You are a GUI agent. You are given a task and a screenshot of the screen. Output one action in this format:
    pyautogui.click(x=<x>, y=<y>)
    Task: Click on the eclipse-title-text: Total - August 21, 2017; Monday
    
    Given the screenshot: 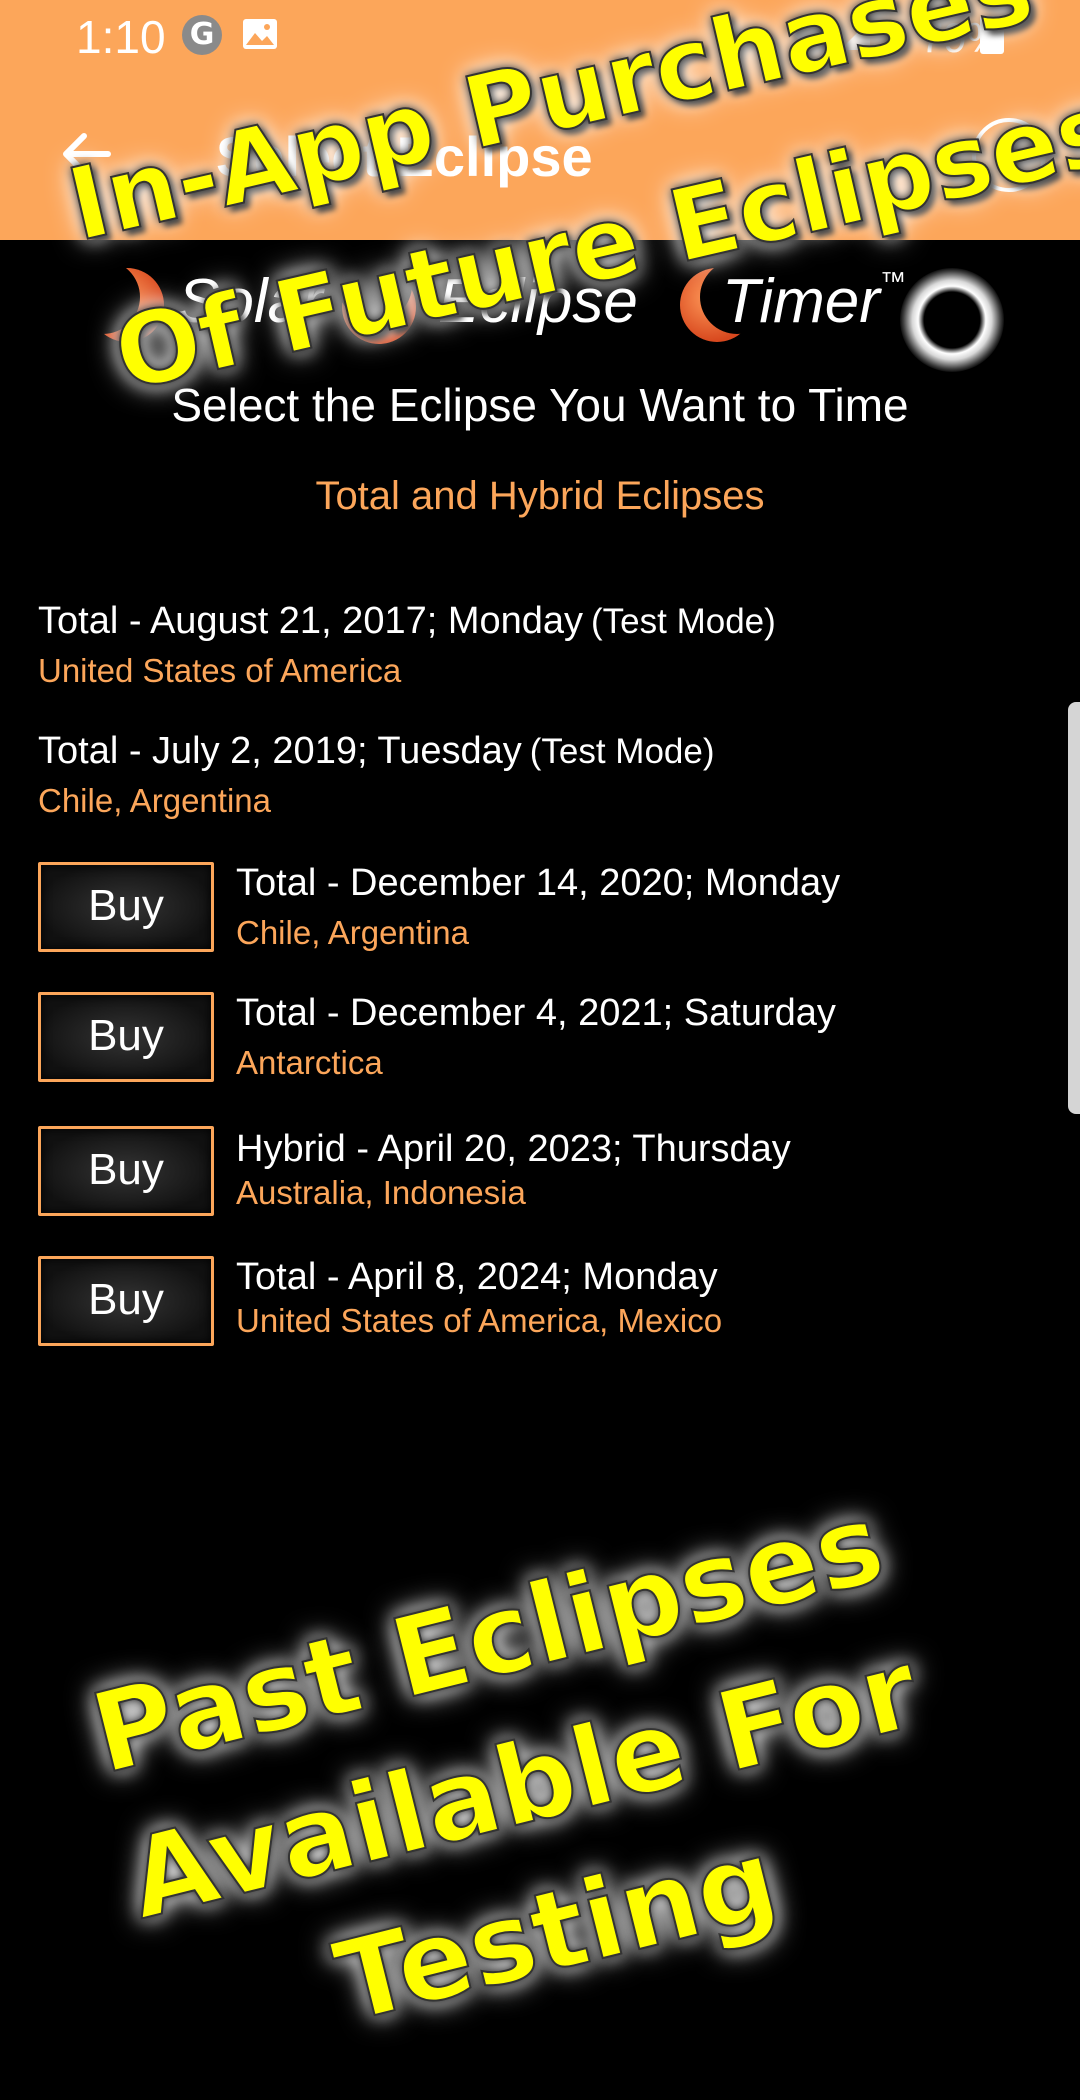 What is the action you would take?
    pyautogui.click(x=311, y=621)
    